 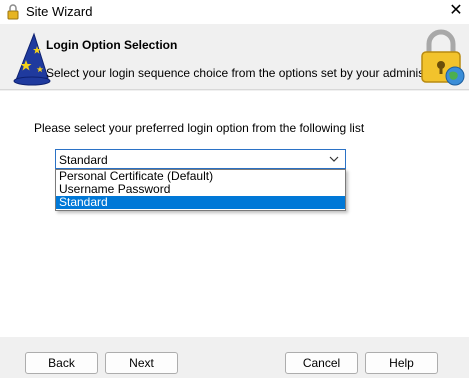 What do you see at coordinates (334, 159) in the screenshot?
I see `chevron-down-icon` at bounding box center [334, 159].